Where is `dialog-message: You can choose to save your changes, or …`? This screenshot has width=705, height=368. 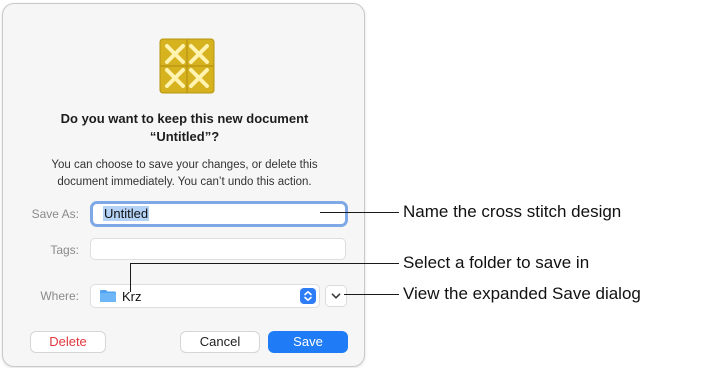
dialog-message: You can choose to save your changes, or … is located at coordinates (184, 174).